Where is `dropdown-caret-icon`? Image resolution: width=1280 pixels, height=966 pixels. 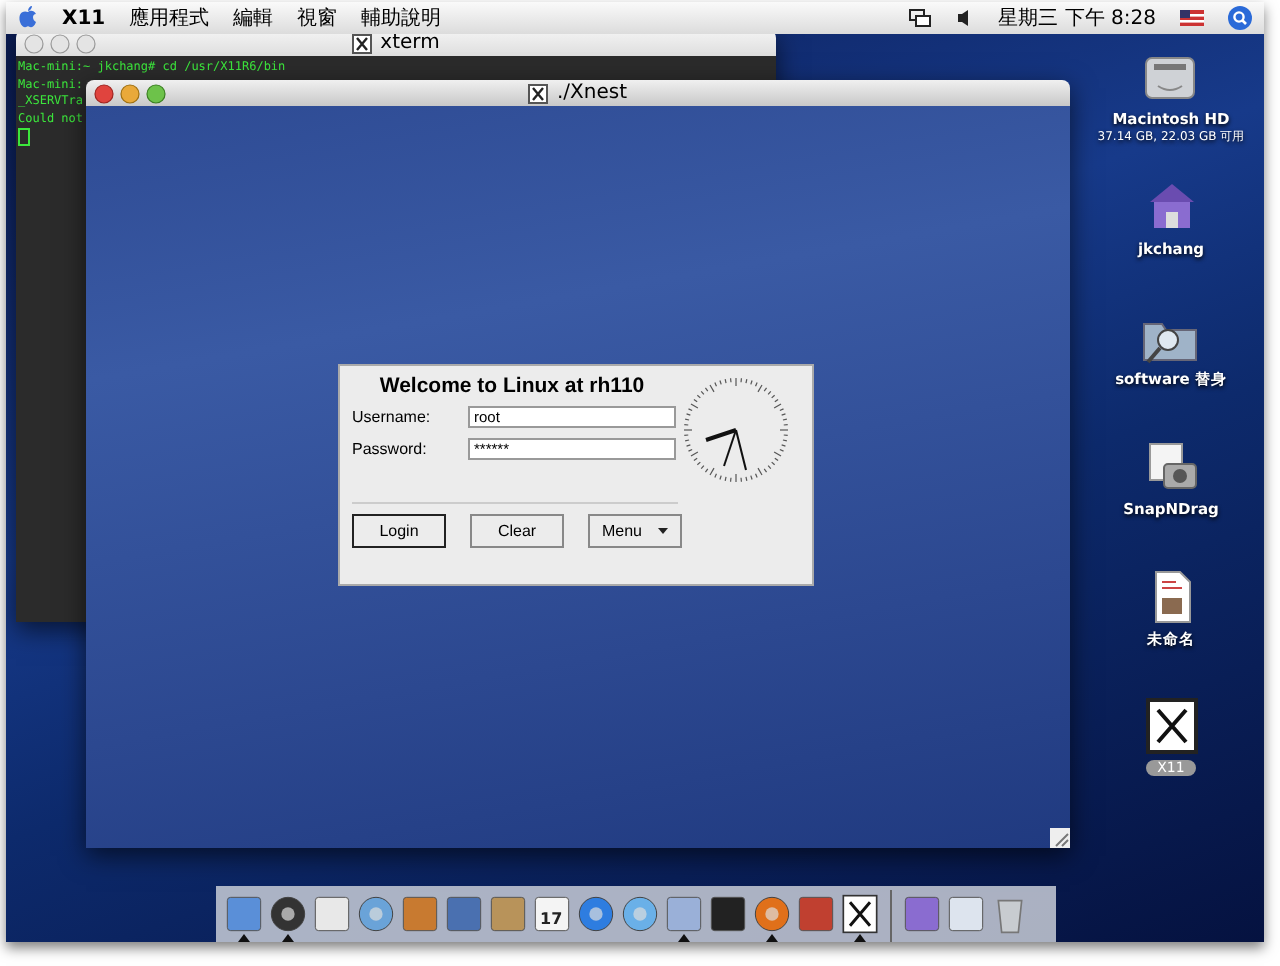 dropdown-caret-icon is located at coordinates (663, 531).